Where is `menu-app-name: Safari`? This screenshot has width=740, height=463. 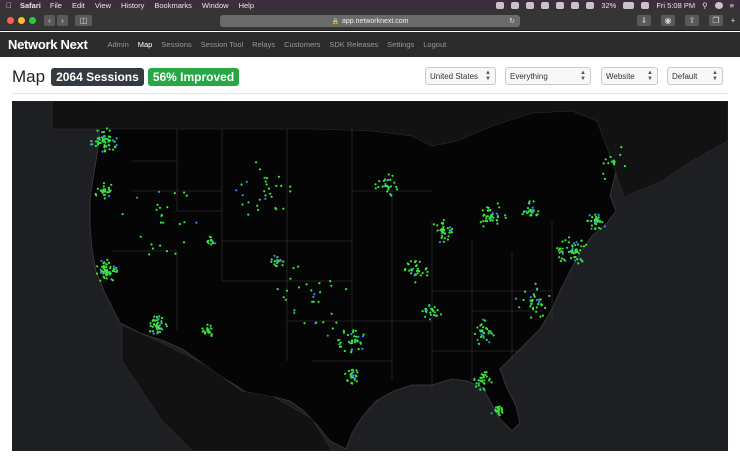
menu-app-name: Safari is located at coordinates (30, 5).